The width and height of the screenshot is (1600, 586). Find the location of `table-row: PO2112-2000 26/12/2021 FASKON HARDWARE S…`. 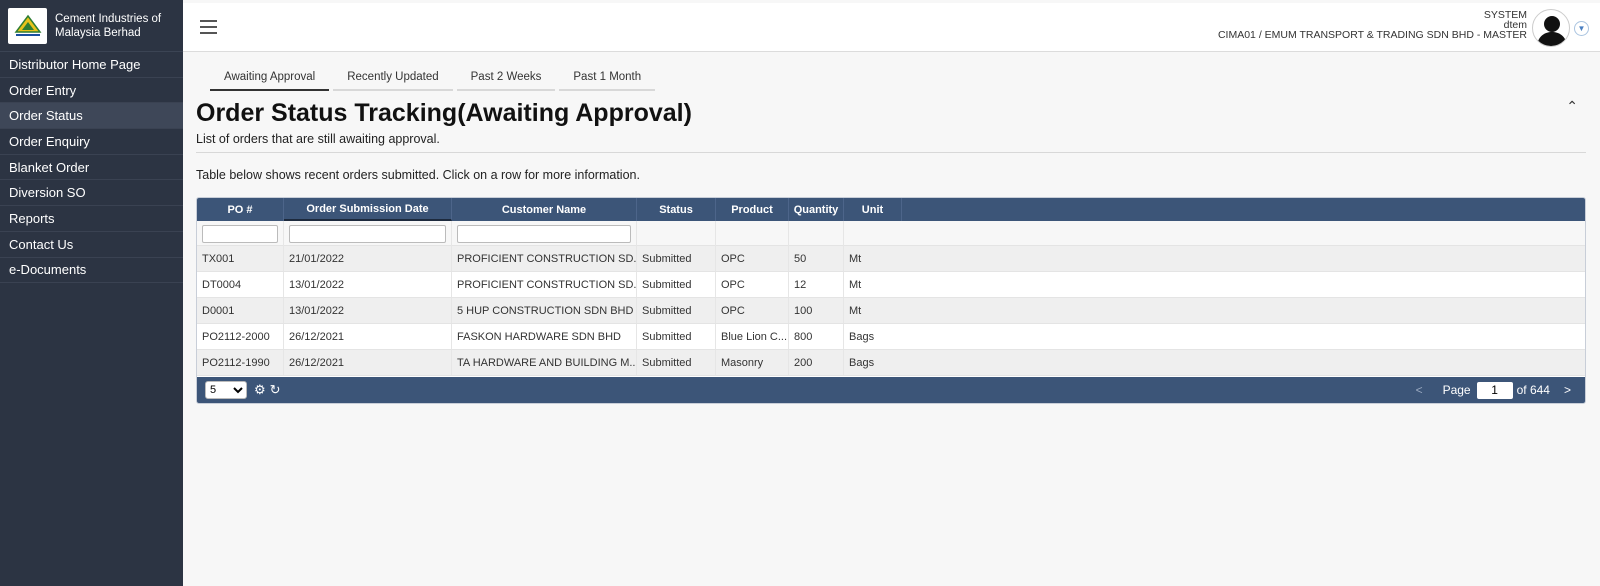

table-row: PO2112-2000 26/12/2021 FASKON HARDWARE S… is located at coordinates (891, 337).